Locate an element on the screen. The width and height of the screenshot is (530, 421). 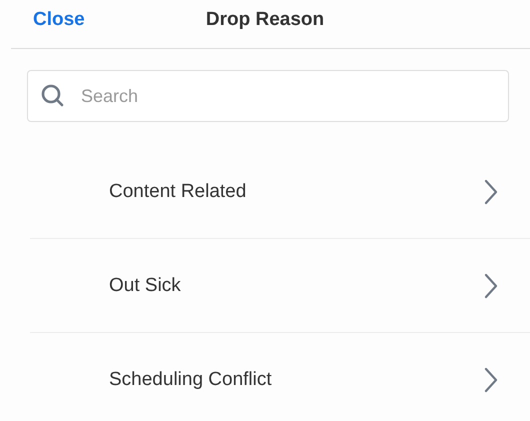
search-field: Search is located at coordinates (268, 96).